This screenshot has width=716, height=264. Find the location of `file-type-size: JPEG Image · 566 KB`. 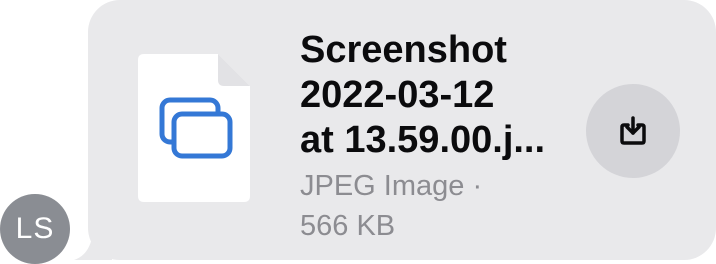

file-type-size: JPEG Image · 566 KB is located at coordinates (391, 206).